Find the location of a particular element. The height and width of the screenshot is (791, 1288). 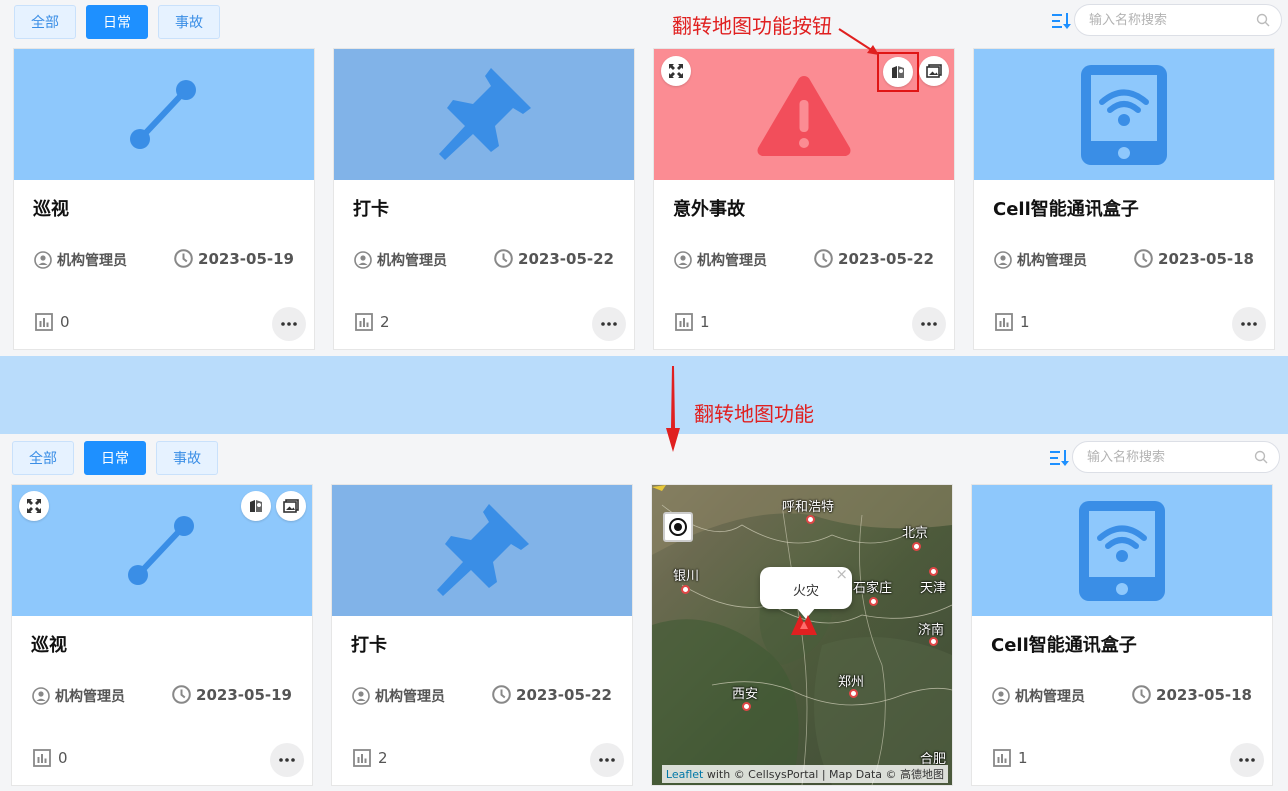

filter-toolbar: 全部 日常 事故 is located at coordinates (644, 456).